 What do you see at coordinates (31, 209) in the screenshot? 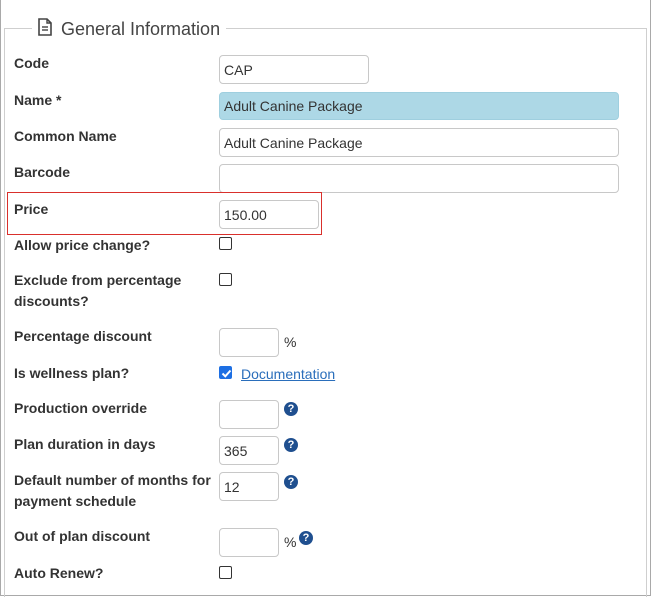
I see `price-label: Price` at bounding box center [31, 209].